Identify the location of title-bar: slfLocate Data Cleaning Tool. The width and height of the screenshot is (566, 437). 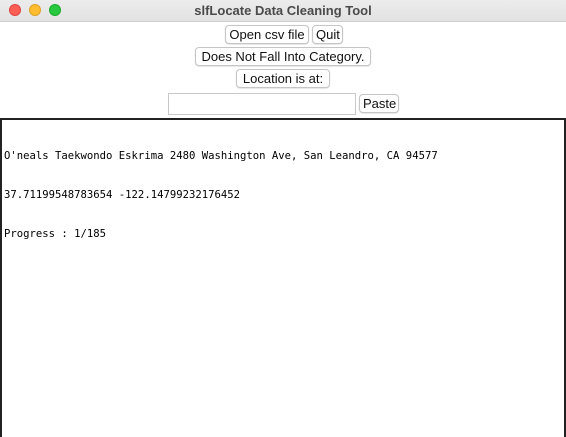
(283, 11).